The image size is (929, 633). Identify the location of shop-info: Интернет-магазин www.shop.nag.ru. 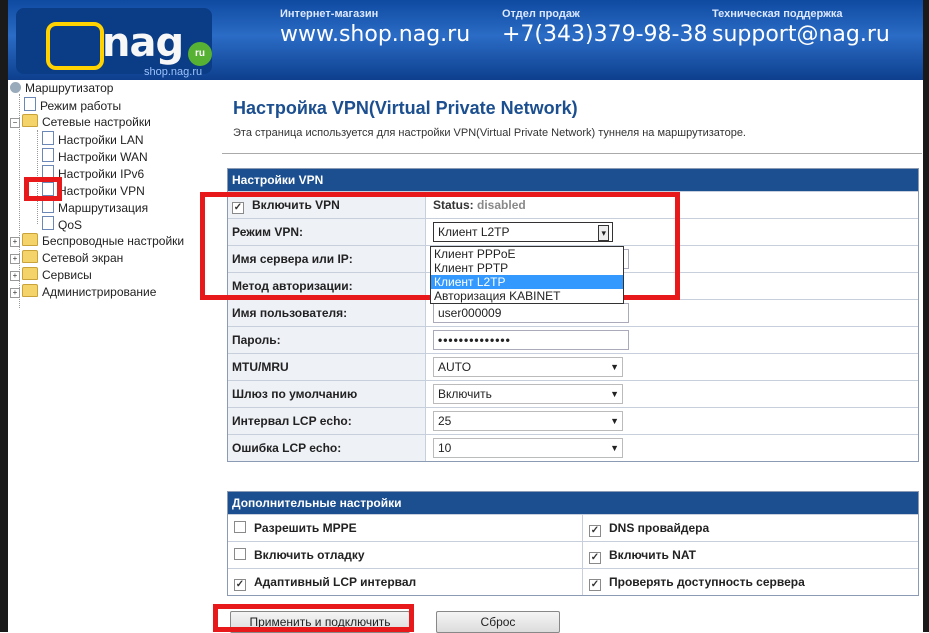
(375, 27).